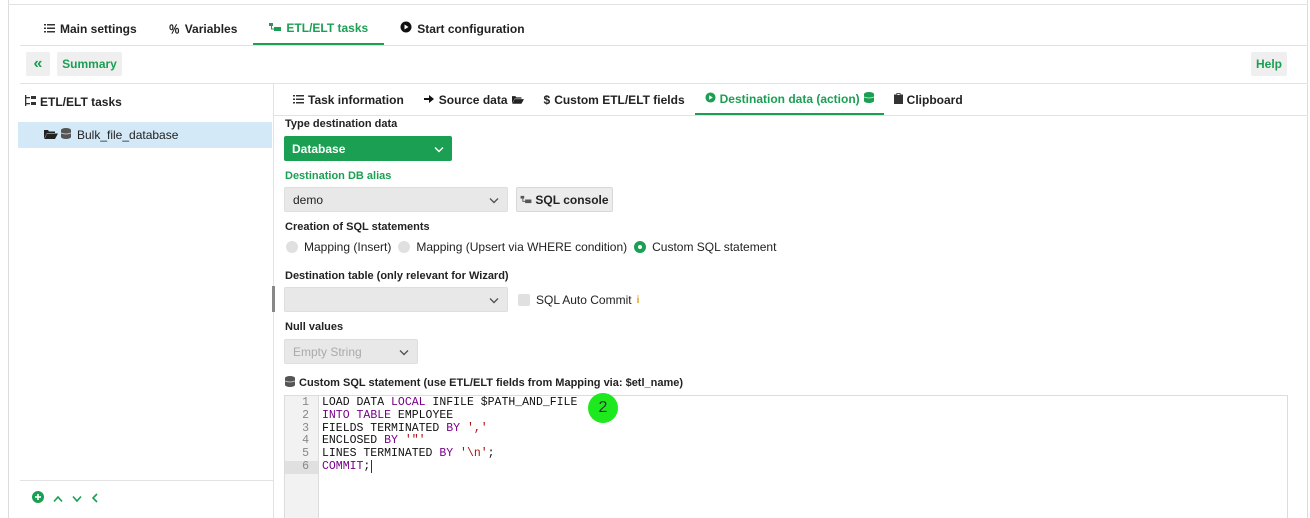  I want to click on select-value: demo, so click(308, 199).